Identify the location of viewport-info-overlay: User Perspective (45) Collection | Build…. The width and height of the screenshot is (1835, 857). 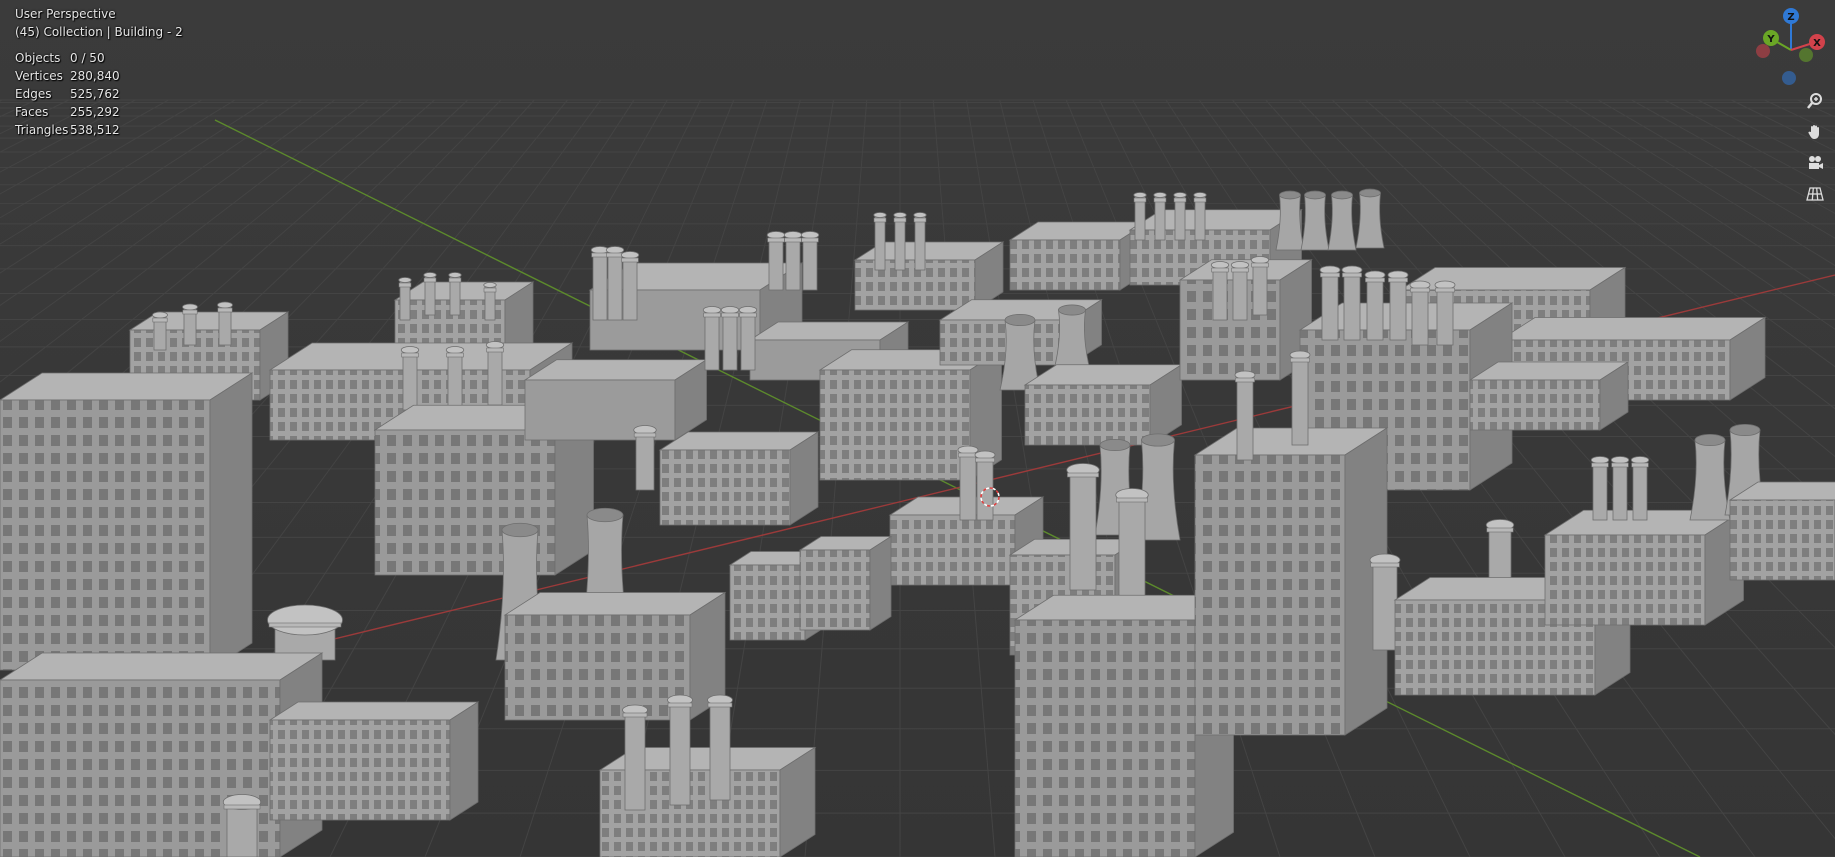
(99, 72).